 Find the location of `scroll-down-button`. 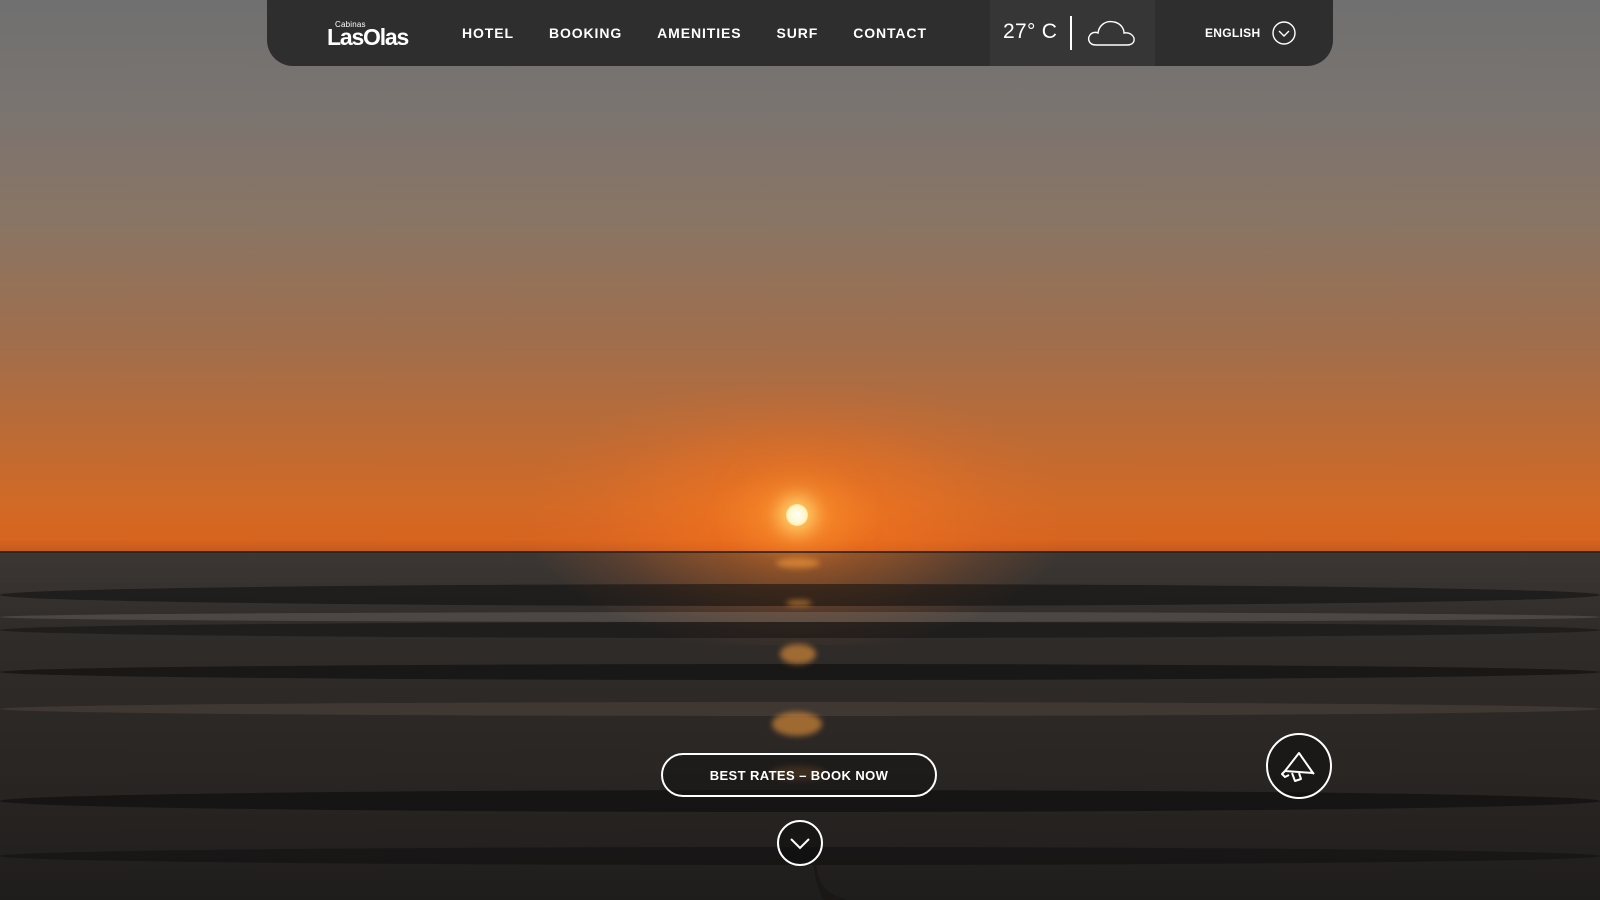

scroll-down-button is located at coordinates (800, 843).